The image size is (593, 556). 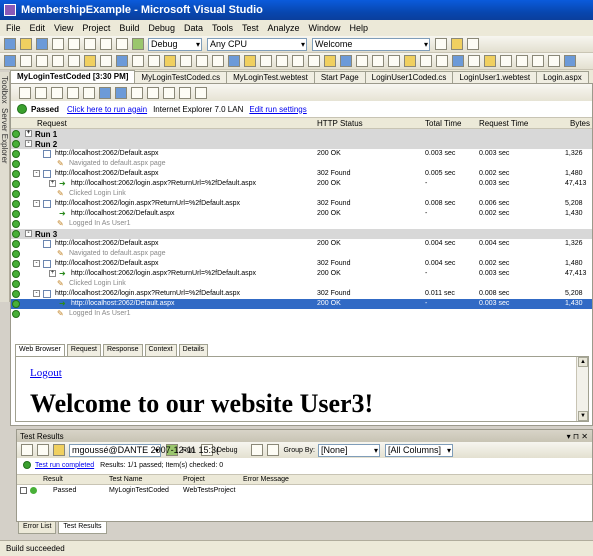 What do you see at coordinates (378, 61) in the screenshot?
I see `size-icon` at bounding box center [378, 61].